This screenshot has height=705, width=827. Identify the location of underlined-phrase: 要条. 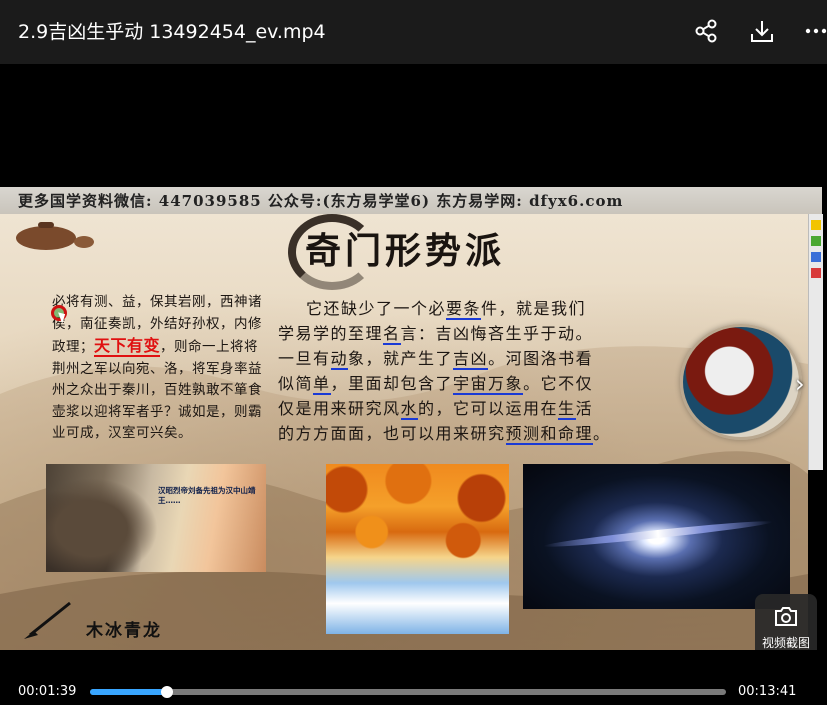
(464, 309).